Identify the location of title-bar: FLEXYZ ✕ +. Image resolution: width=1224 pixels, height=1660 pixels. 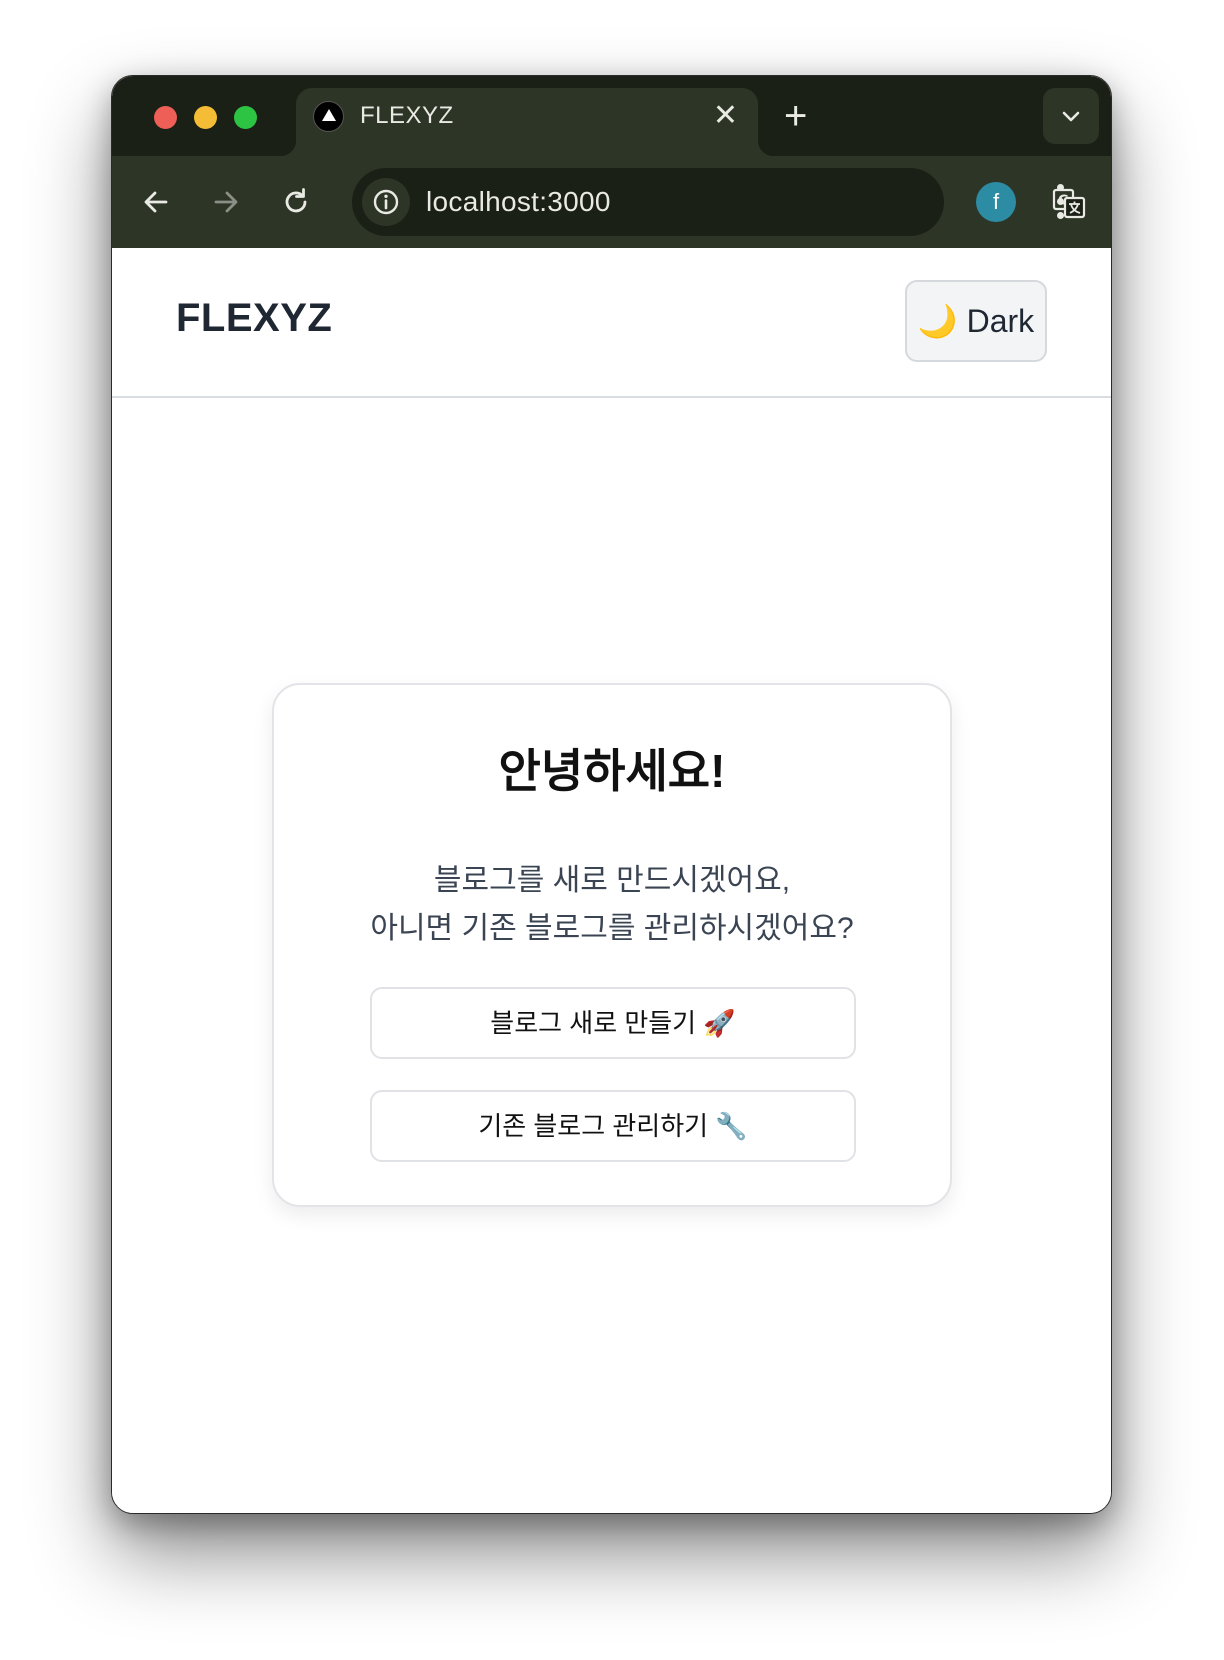
(611, 116).